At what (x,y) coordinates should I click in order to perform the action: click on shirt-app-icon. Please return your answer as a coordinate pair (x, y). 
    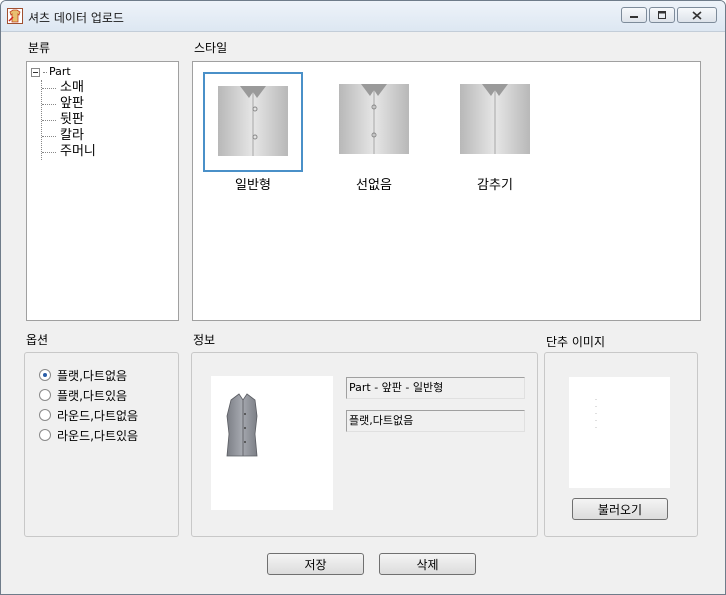
    Looking at the image, I should click on (15, 16).